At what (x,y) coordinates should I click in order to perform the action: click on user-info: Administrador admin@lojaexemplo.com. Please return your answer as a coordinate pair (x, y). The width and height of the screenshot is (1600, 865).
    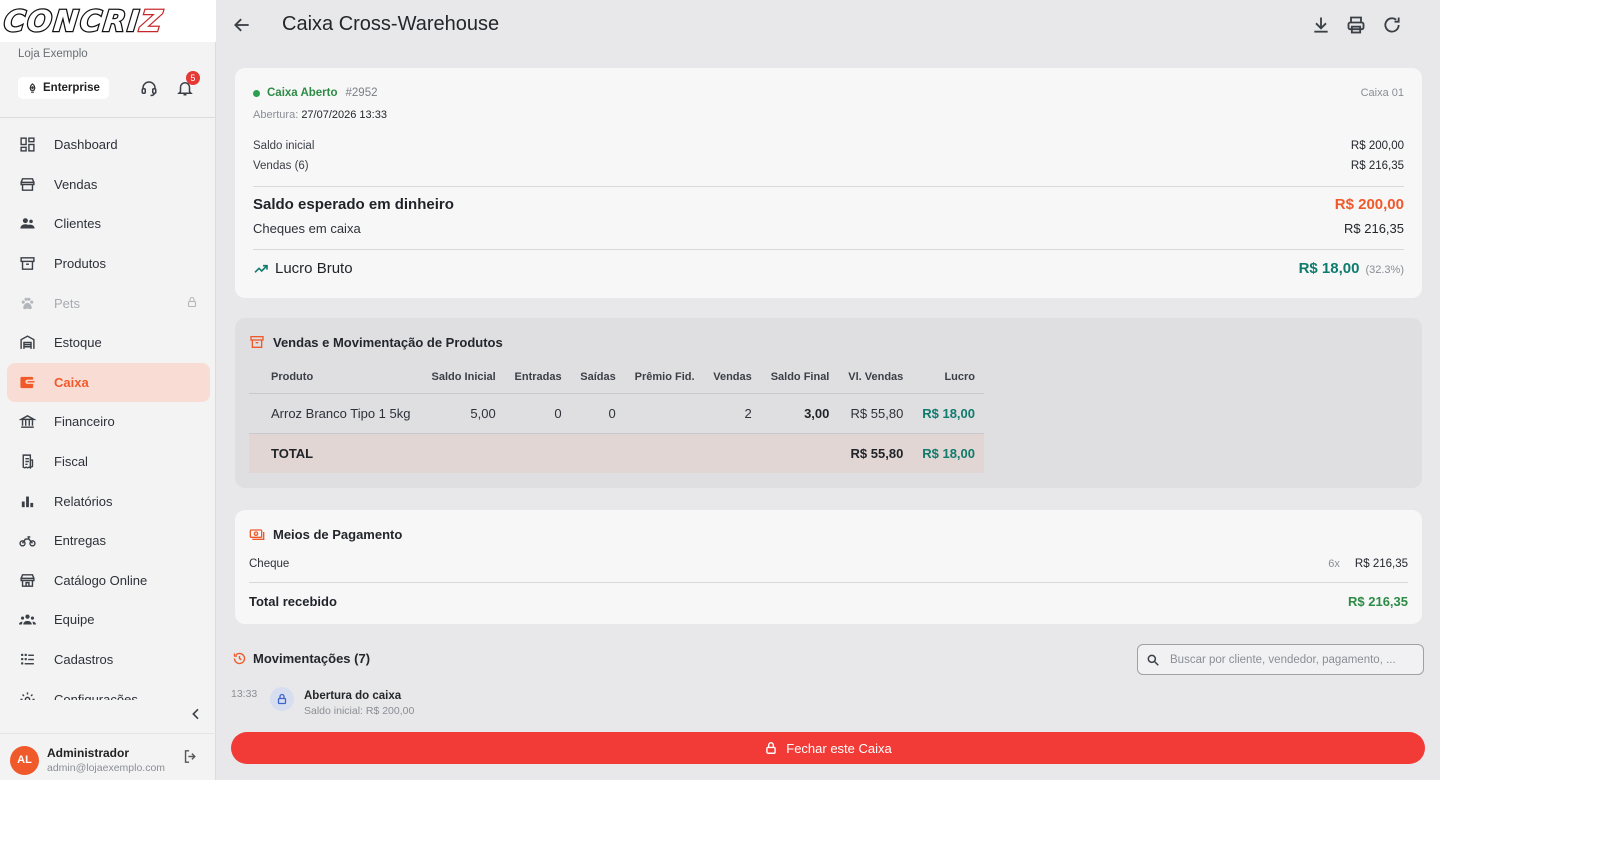
    Looking at the image, I should click on (106, 760).